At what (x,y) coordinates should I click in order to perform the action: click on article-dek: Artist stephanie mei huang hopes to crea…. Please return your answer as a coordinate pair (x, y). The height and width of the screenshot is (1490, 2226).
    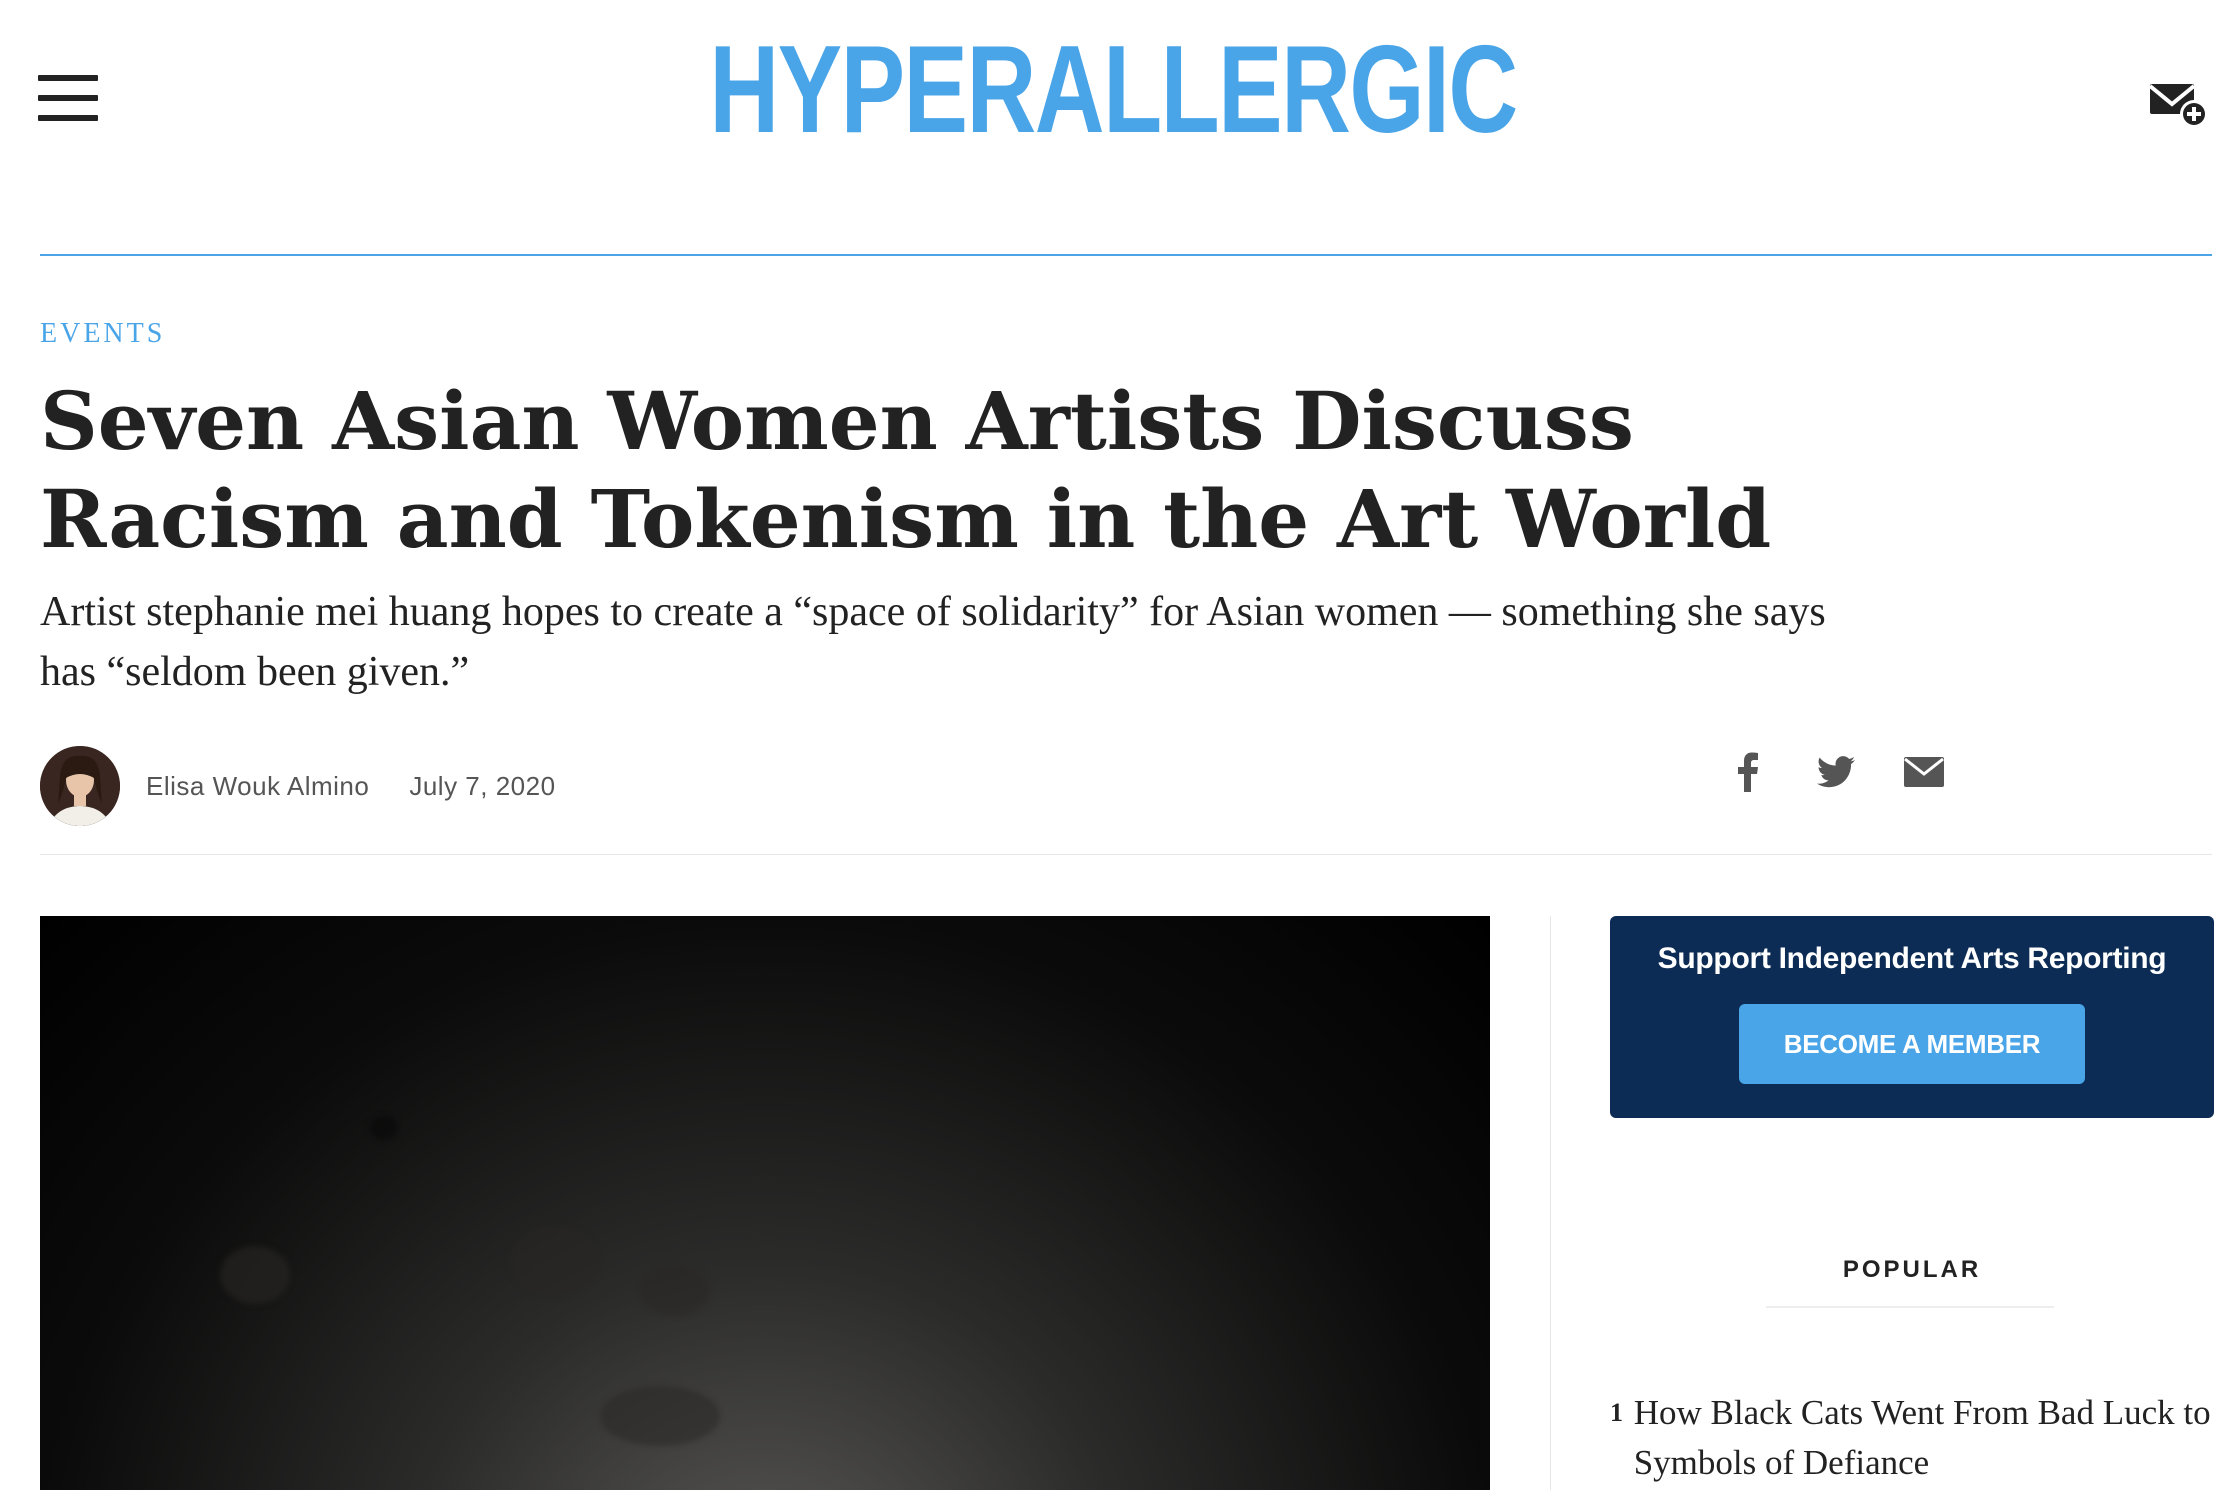
    Looking at the image, I should click on (933, 642).